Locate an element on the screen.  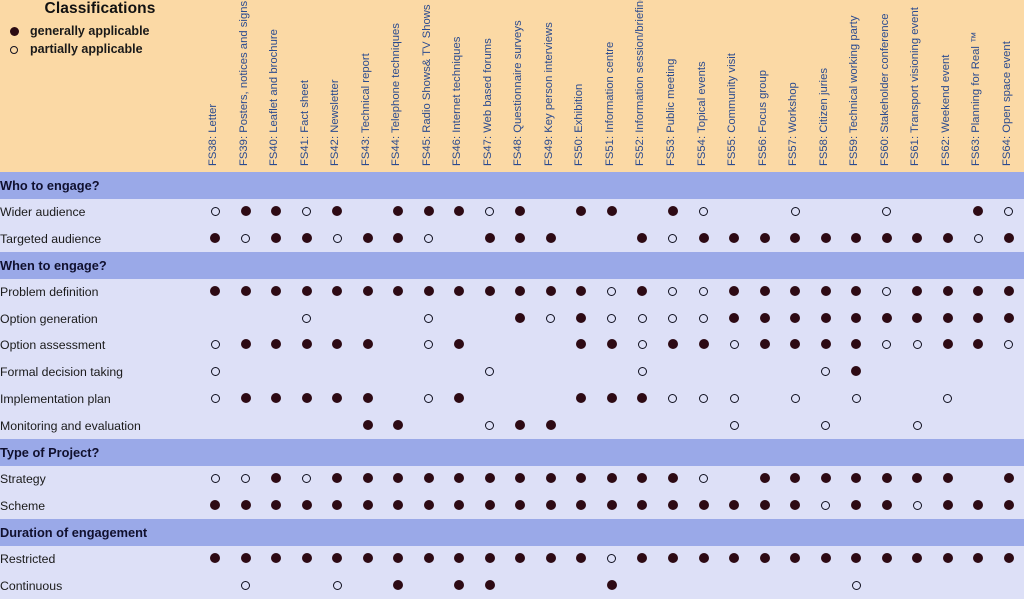
column-header: FS60: Stakeholder conference is located at coordinates (886, 86).